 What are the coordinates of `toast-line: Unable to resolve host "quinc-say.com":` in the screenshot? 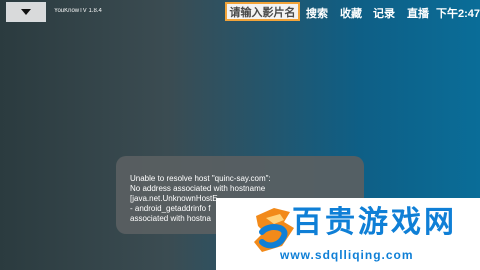 It's located at (200, 178).